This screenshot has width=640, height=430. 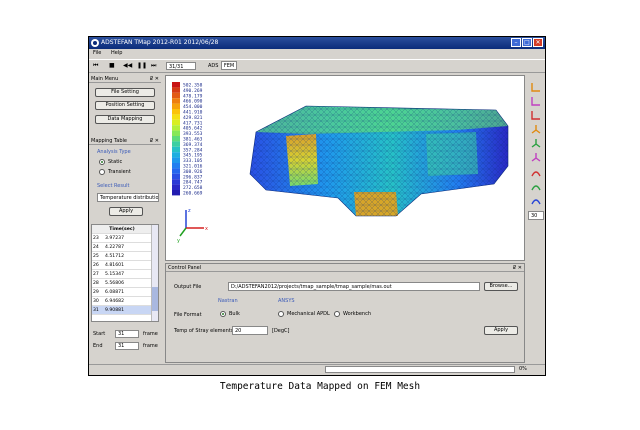 I want to click on progress-bar, so click(x=420, y=369).